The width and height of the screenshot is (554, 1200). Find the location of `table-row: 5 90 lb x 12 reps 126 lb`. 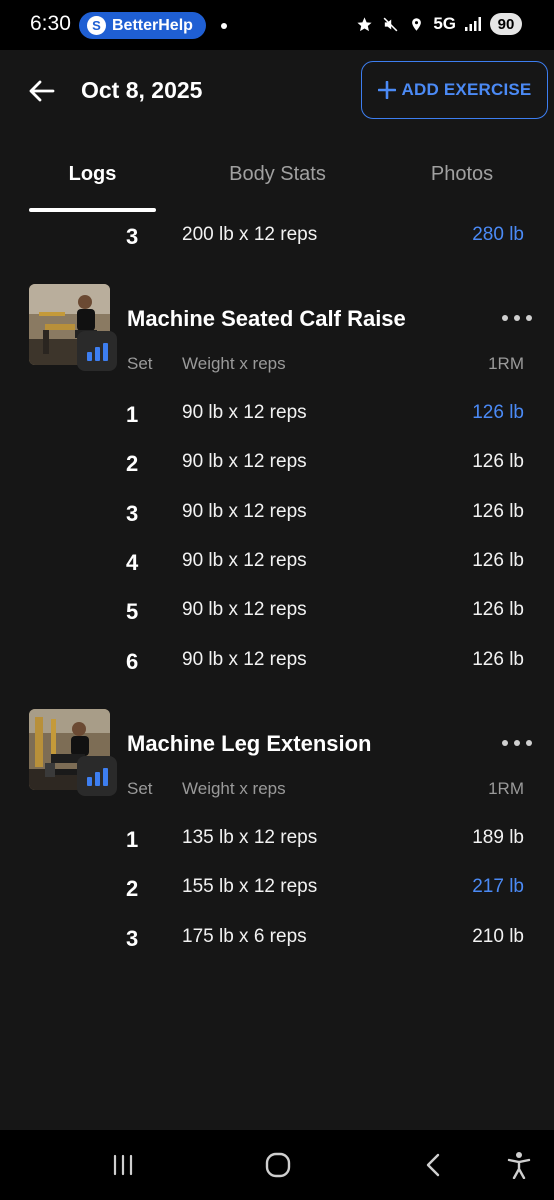

table-row: 5 90 lb x 12 reps 126 lb is located at coordinates (277, 611).